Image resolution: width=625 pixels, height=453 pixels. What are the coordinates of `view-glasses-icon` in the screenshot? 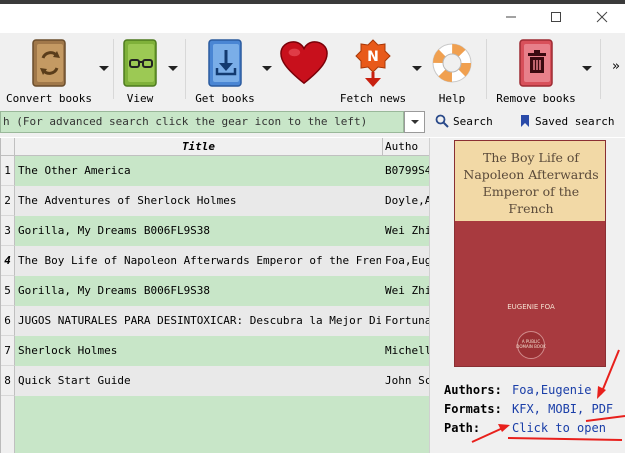 It's located at (140, 63).